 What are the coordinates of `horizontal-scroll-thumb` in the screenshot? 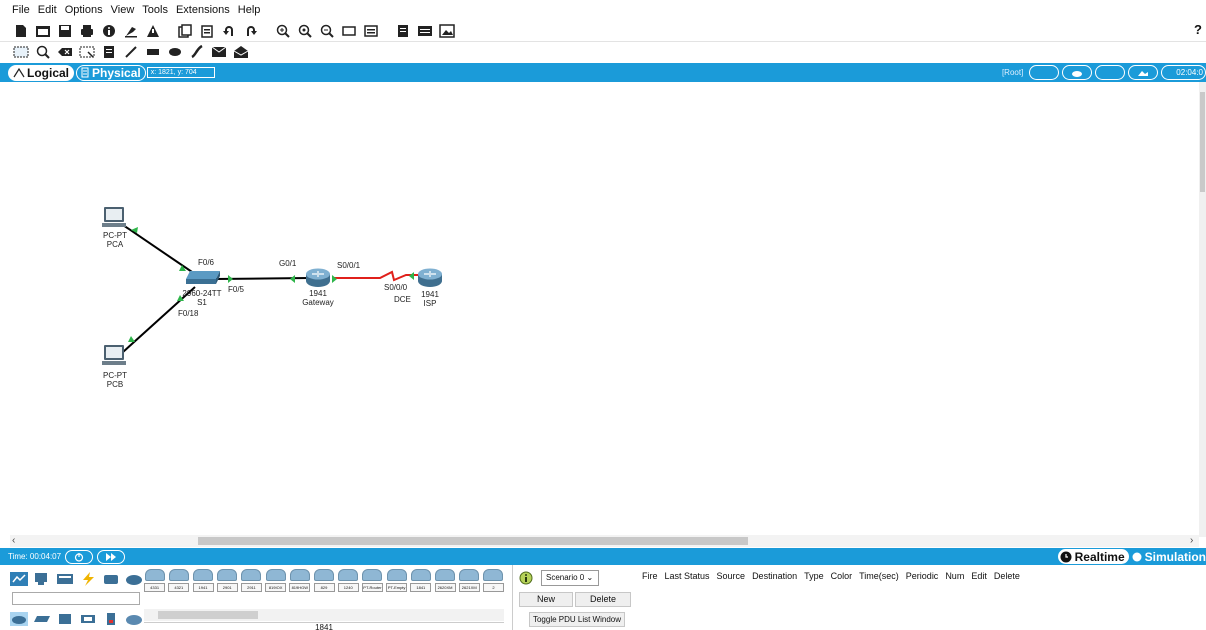 It's located at (473, 541).